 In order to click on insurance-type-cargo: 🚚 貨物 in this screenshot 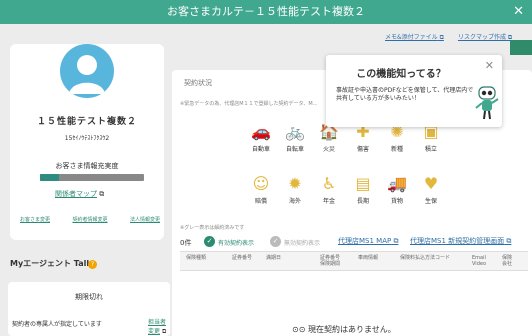, I will do `click(397, 189)`.